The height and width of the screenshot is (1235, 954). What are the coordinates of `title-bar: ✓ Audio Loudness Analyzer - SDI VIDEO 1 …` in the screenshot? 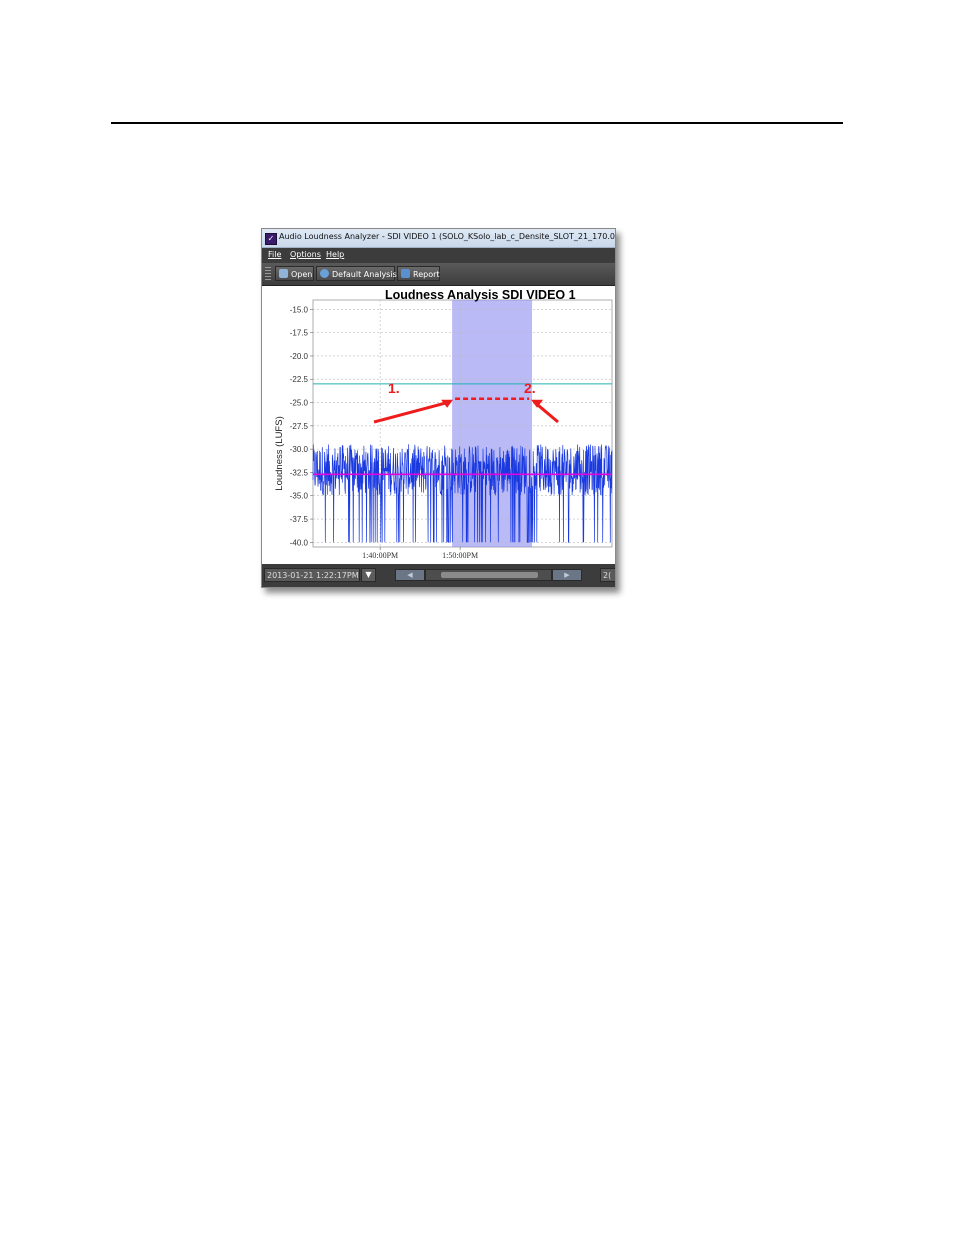 It's located at (438, 238).